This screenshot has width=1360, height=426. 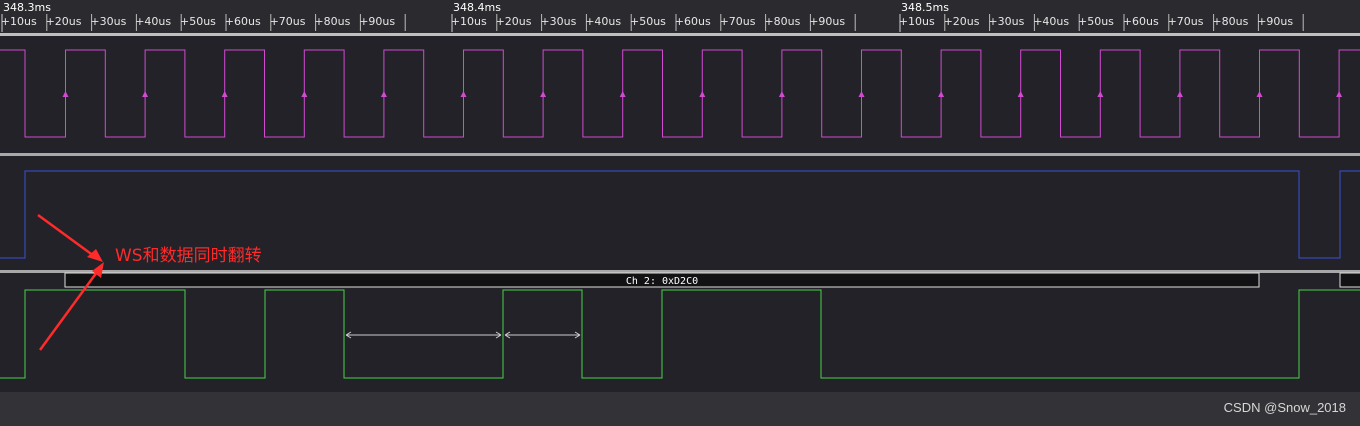 I want to click on major-tick-label: 348.3ms, so click(x=27, y=7).